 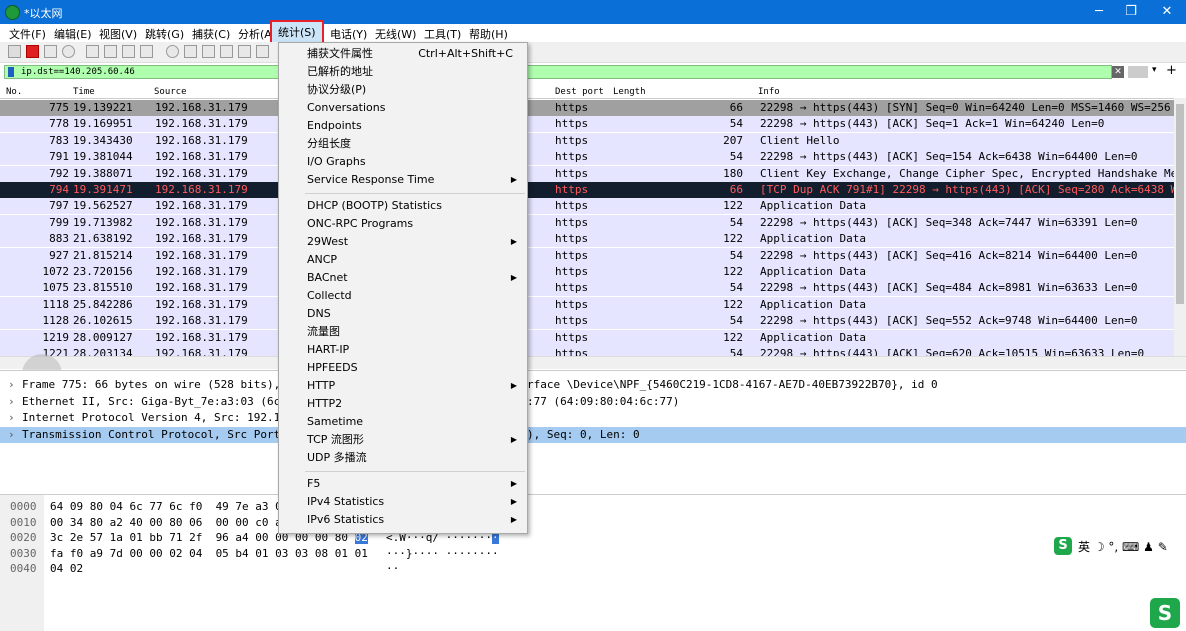 What do you see at coordinates (403, 520) in the screenshot?
I see `stats-menu-item: IPv6 Statistics ▶` at bounding box center [403, 520].